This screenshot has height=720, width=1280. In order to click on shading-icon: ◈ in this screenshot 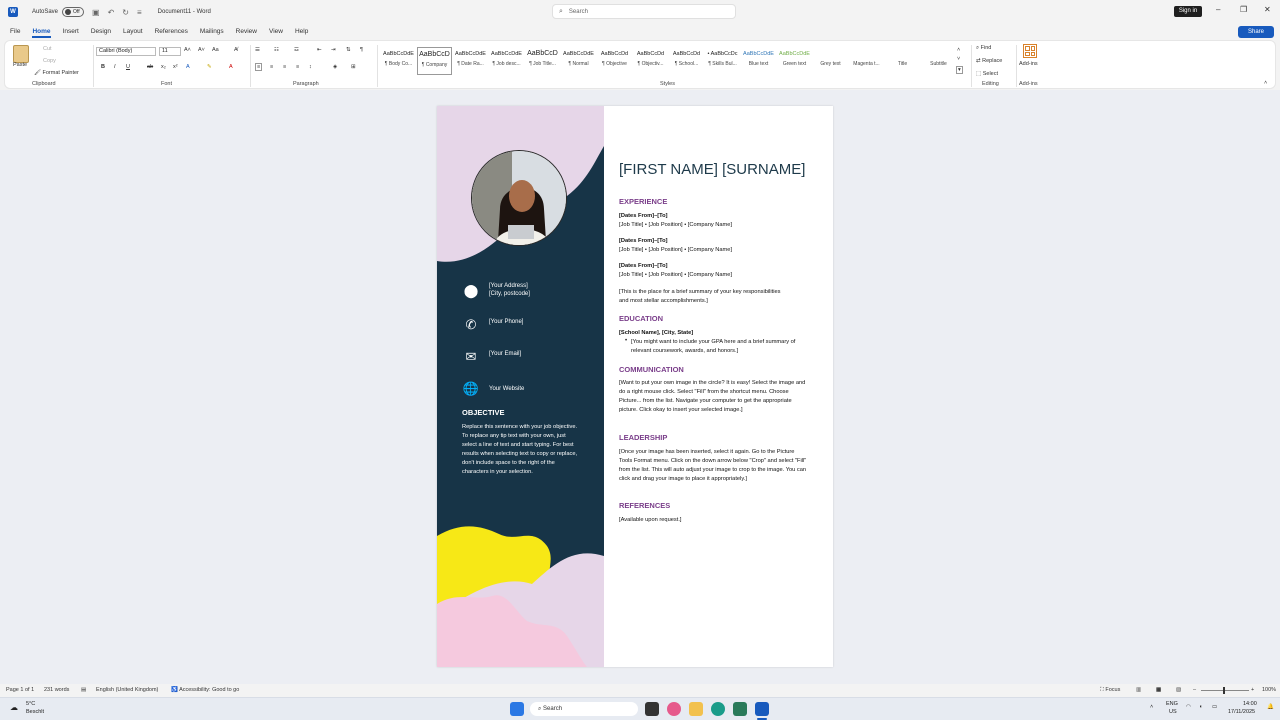, I will do `click(335, 67)`.